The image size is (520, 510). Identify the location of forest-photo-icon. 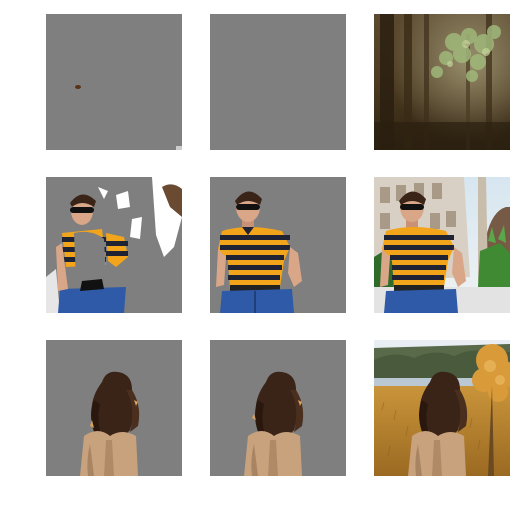
(442, 82).